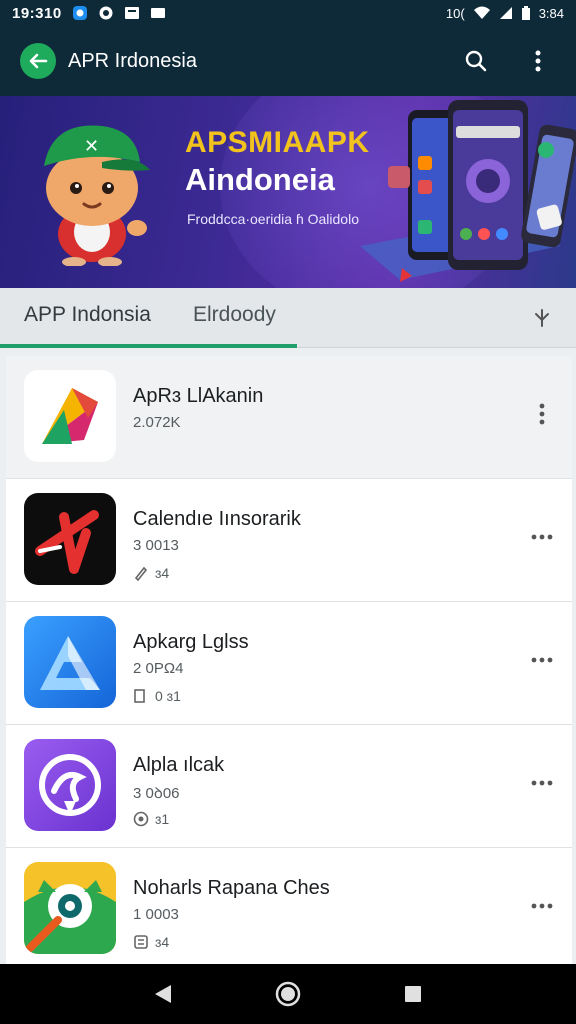 The width and height of the screenshot is (576, 1024). I want to click on search-icon, so click(476, 61).